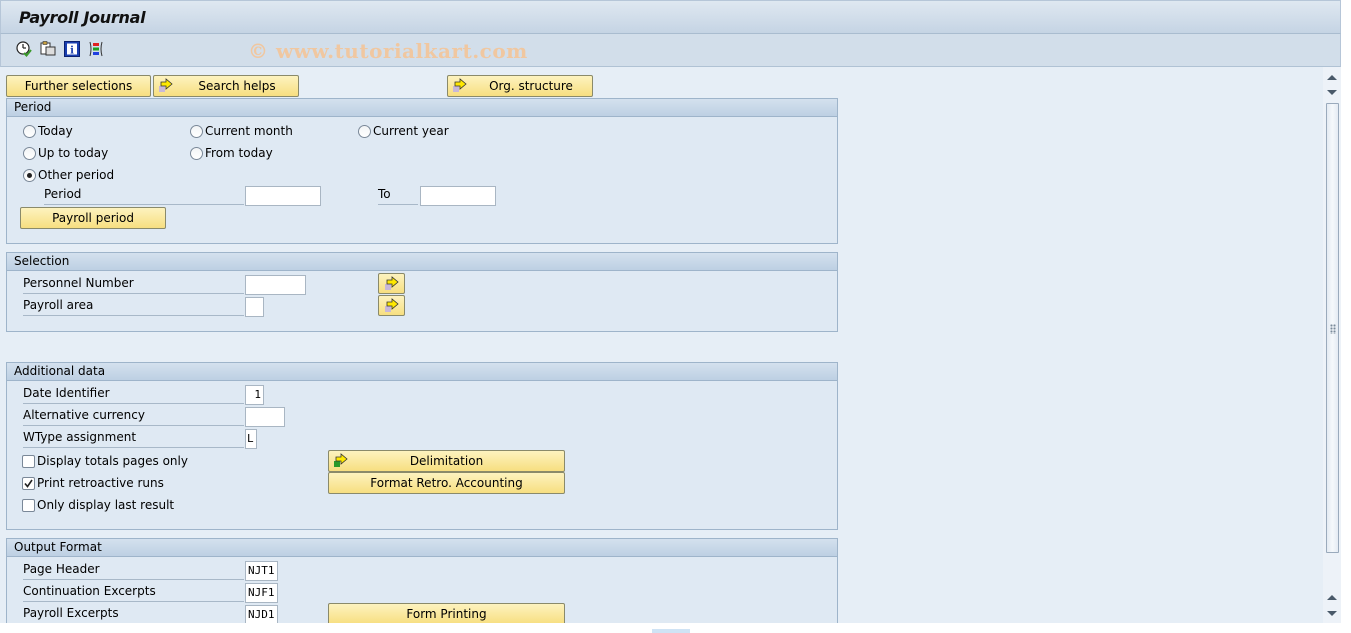 The image size is (1351, 633). I want to click on personnel-number-input, so click(275, 285).